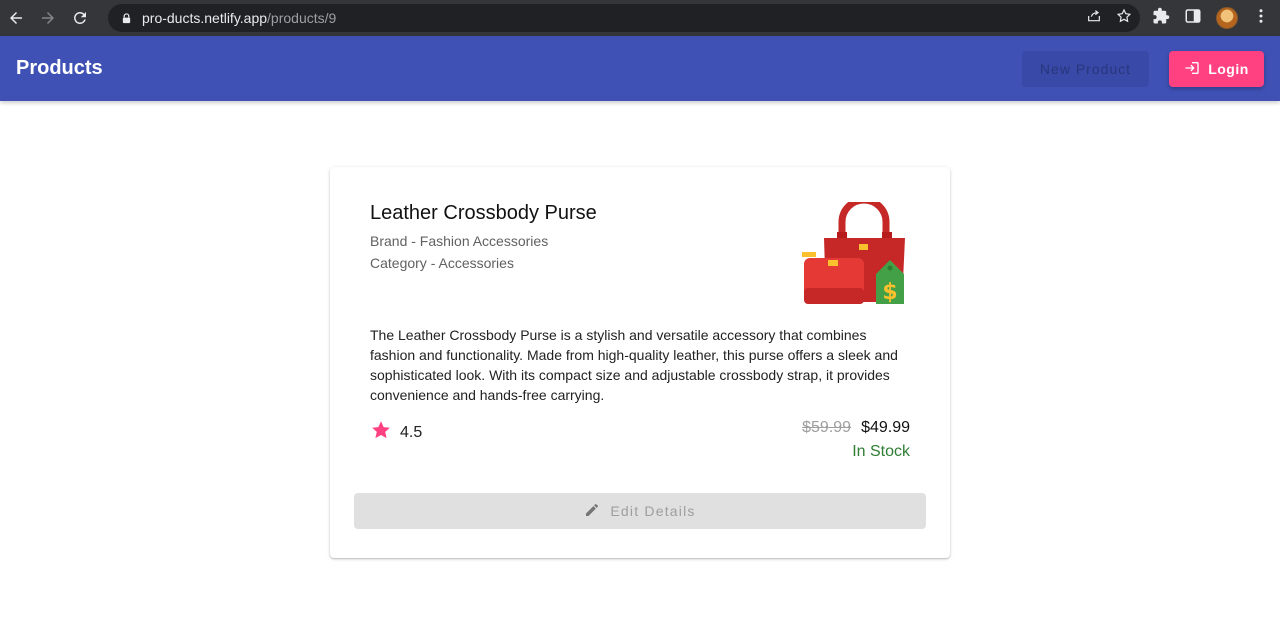 This screenshot has height=641, width=1280. I want to click on product-brand: Brand - Fashion Accessories, so click(459, 241).